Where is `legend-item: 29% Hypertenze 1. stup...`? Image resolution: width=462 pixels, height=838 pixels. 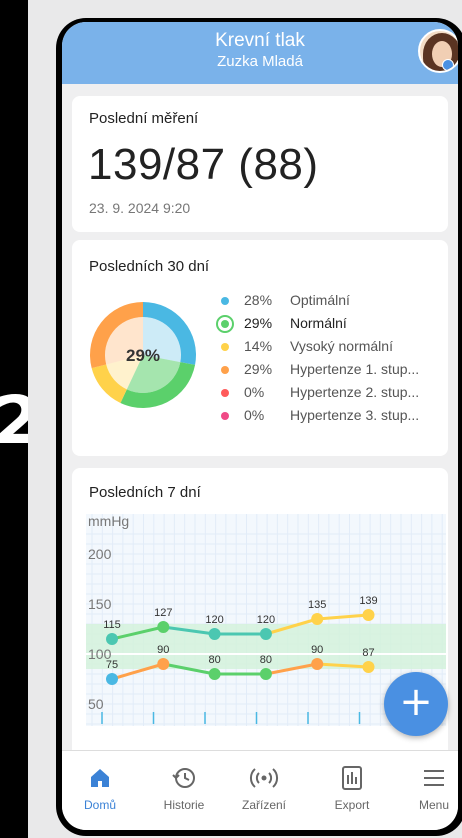
legend-item: 29% Hypertenze 1. stup... is located at coordinates (330, 370).